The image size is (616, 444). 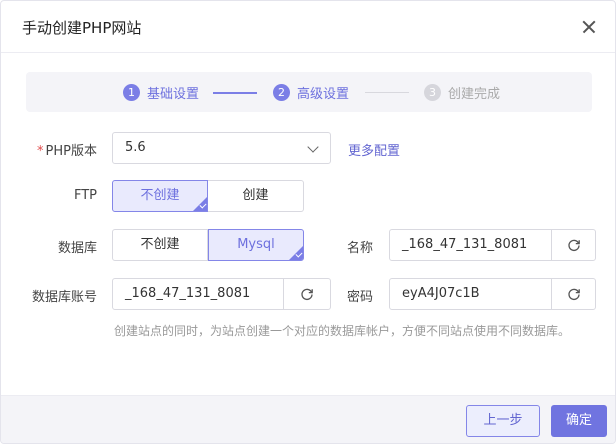 What do you see at coordinates (308, 419) in the screenshot?
I see `dialog-footer: 上一步 确定` at bounding box center [308, 419].